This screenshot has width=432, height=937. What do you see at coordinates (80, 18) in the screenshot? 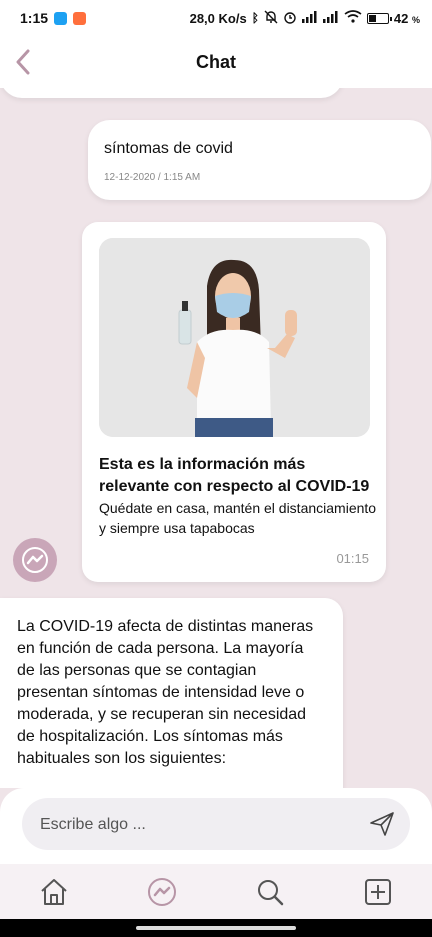
I see `notification-app-icon` at bounding box center [80, 18].